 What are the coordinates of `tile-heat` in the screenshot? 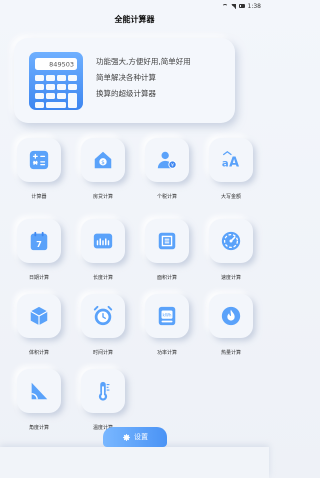 It's located at (231, 316).